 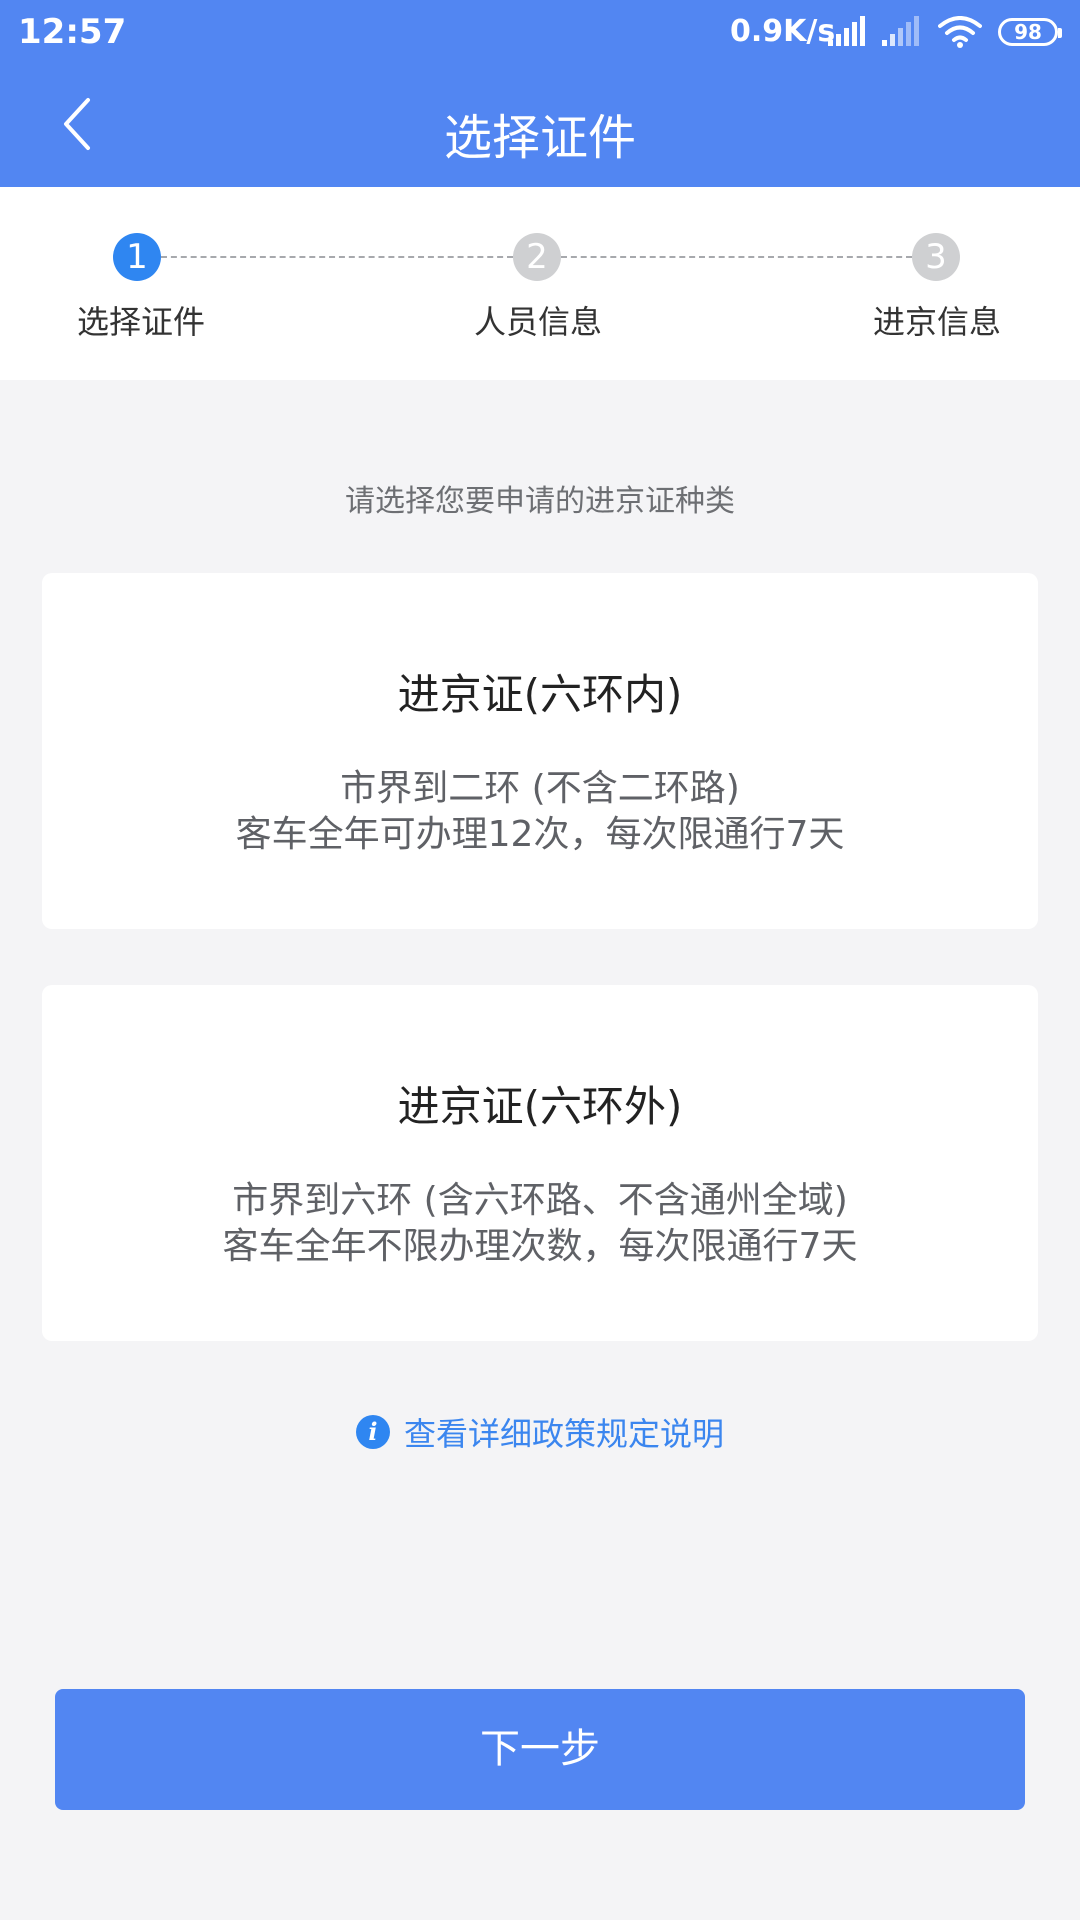 I want to click on card-description: 市界到六环 (含六环路、不含通州全域), so click(x=540, y=1200).